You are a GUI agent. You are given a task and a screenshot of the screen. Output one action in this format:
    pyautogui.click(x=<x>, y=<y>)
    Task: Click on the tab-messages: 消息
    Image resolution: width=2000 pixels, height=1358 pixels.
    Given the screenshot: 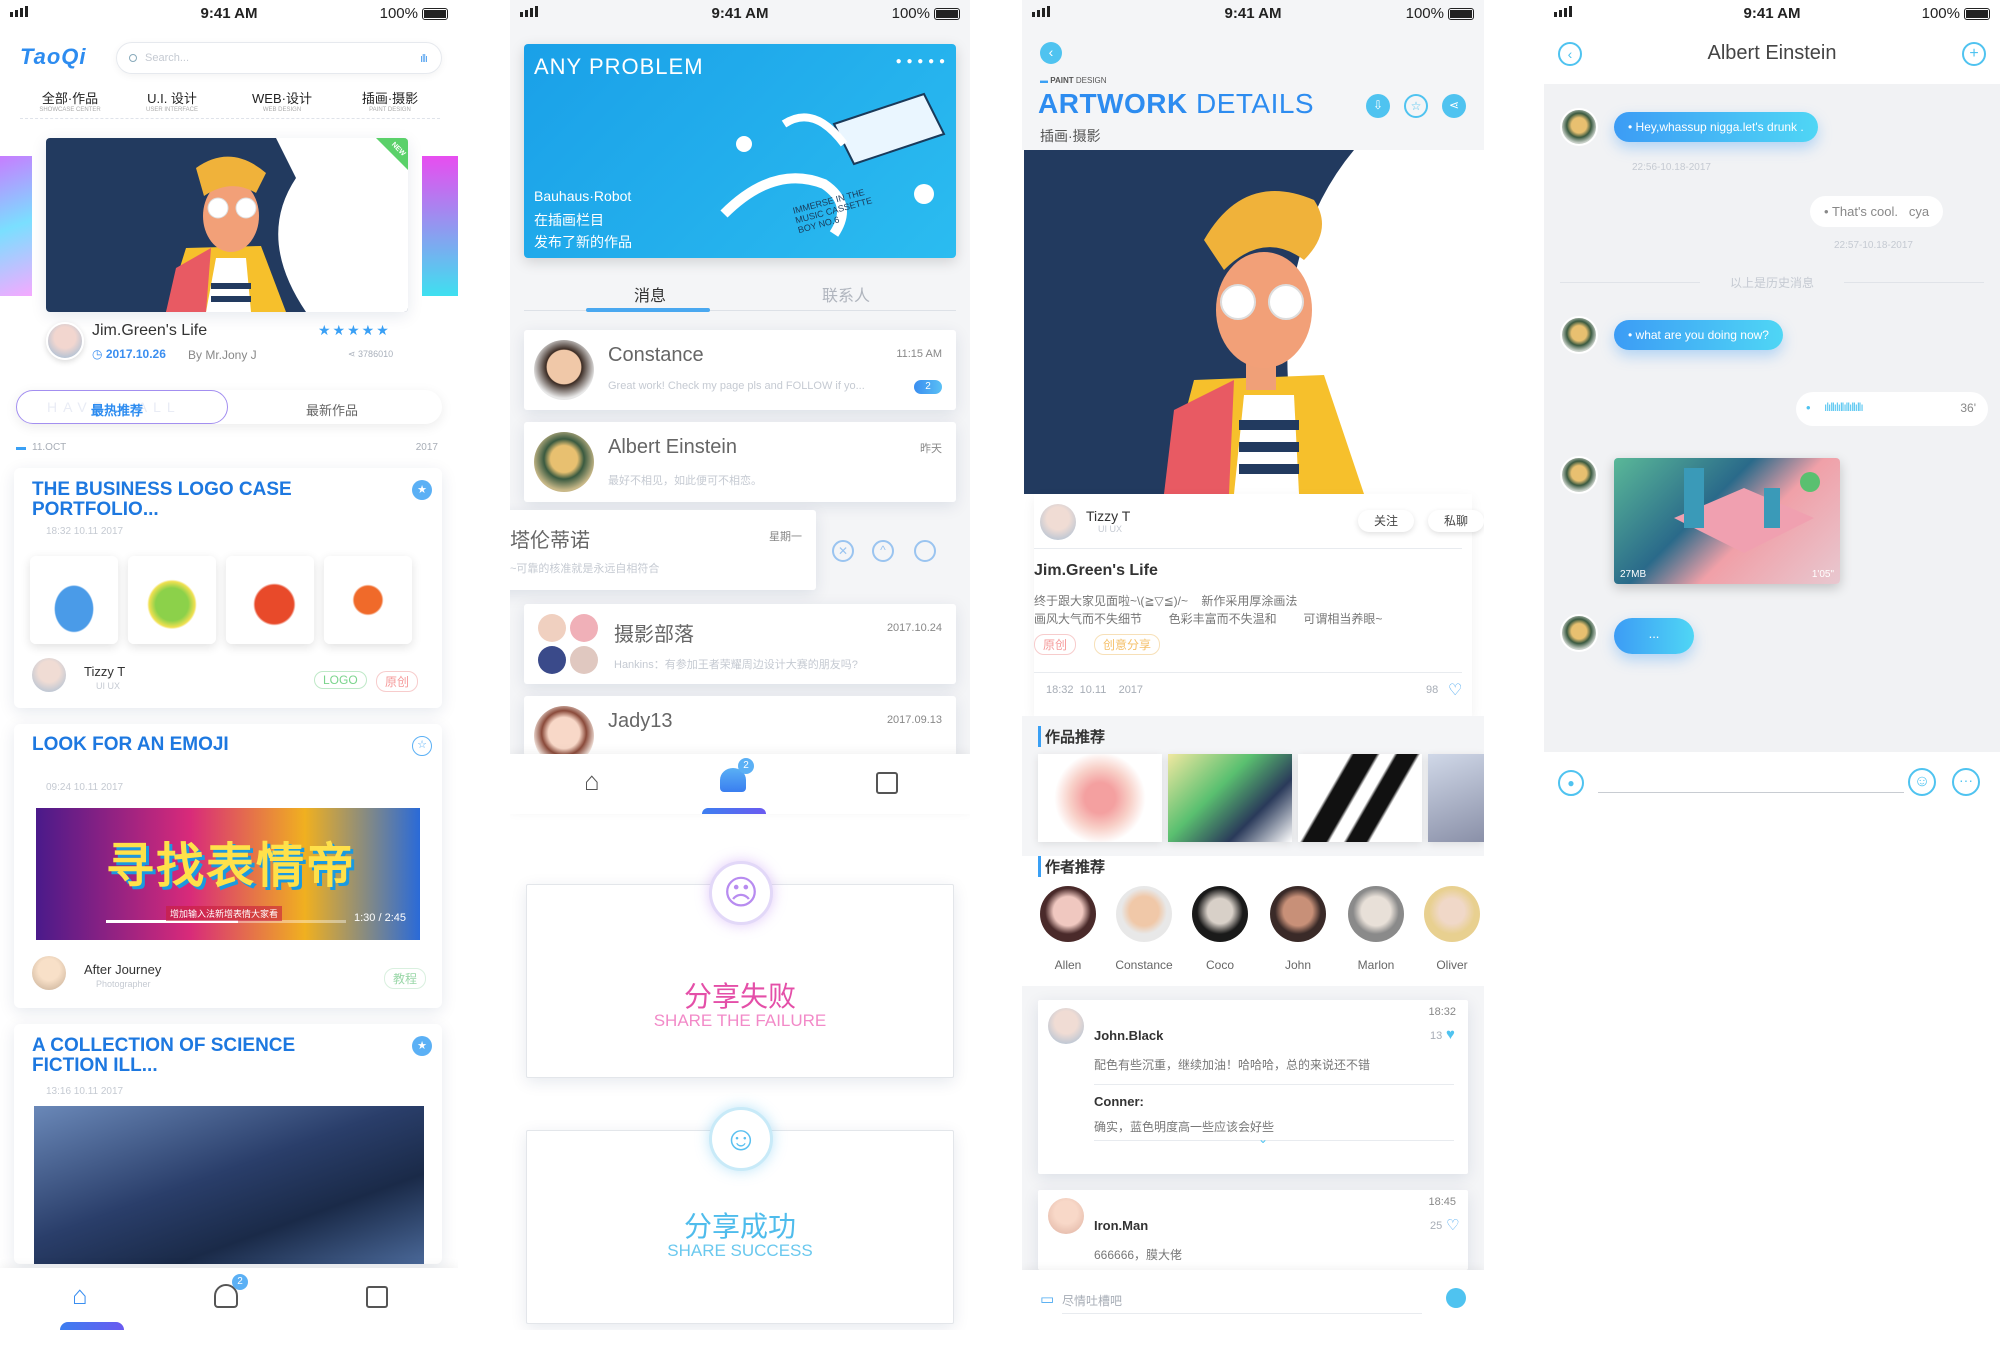 What is the action you would take?
    pyautogui.click(x=650, y=294)
    